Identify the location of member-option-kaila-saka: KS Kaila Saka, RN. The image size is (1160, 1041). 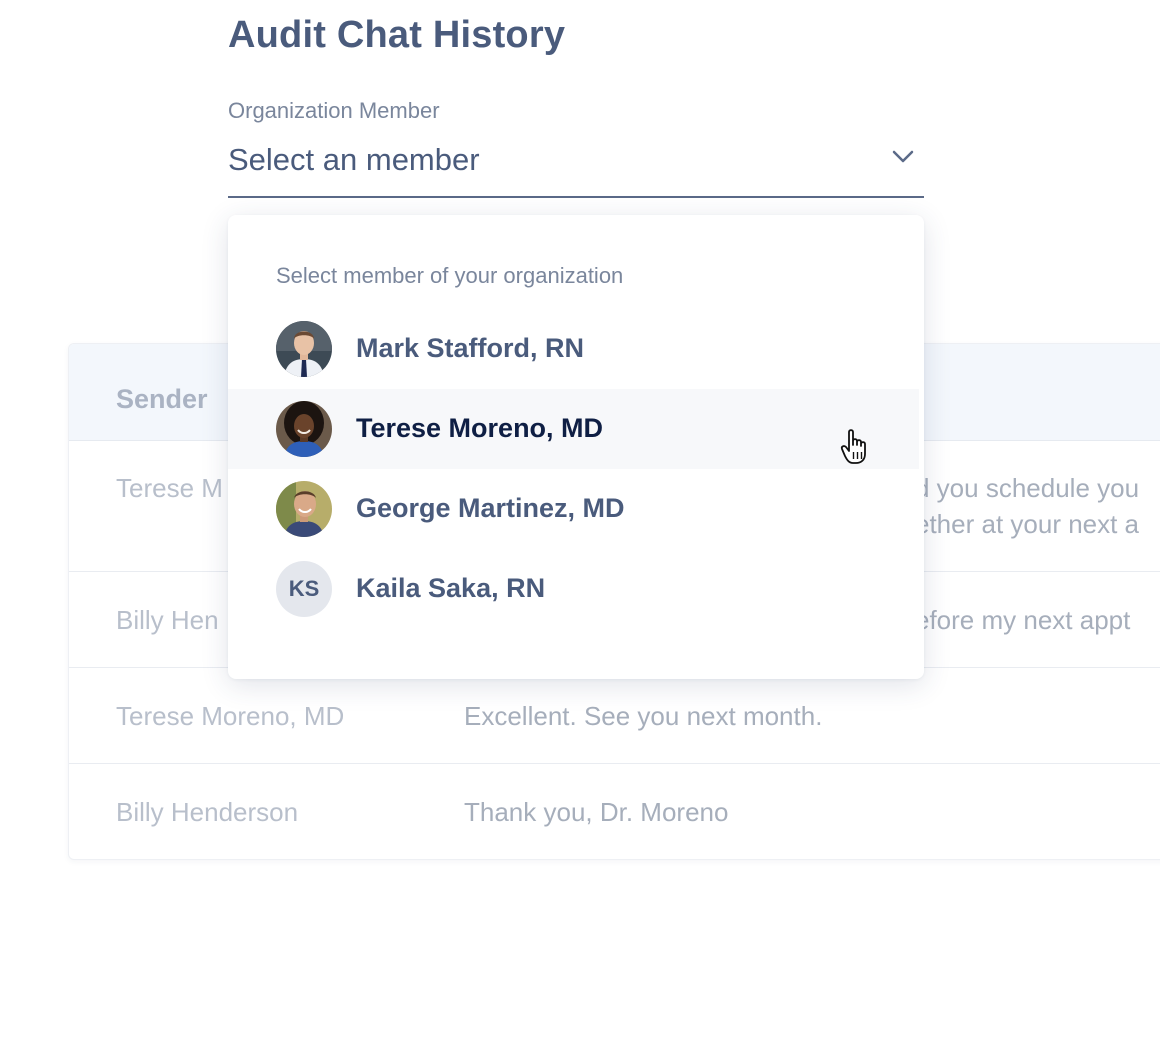
(573, 589).